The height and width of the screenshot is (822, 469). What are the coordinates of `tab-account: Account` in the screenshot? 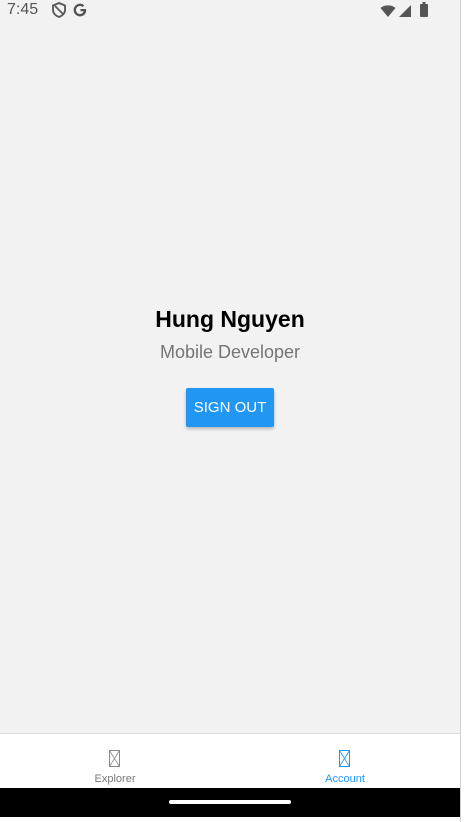 It's located at (345, 761).